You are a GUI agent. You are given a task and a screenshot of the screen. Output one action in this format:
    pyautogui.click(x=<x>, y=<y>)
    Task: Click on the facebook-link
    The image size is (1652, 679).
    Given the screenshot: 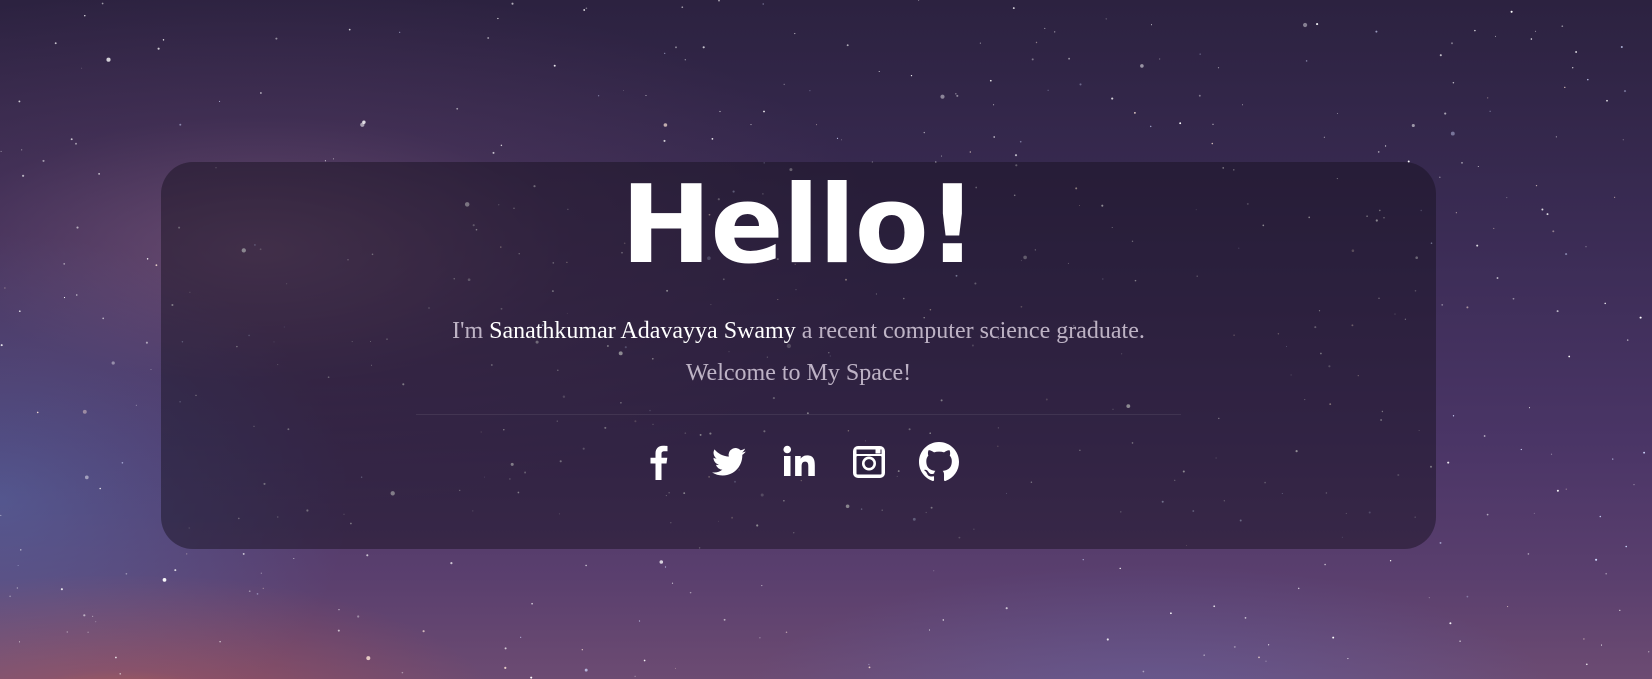 What is the action you would take?
    pyautogui.click(x=659, y=462)
    